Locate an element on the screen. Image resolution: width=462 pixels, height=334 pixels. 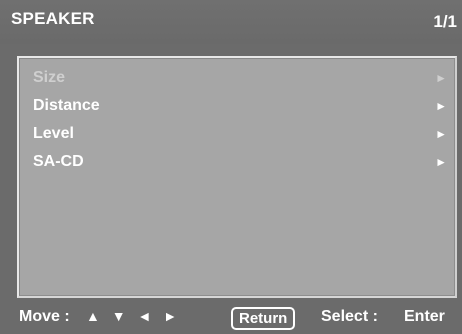
menu-item-distance: Distance ► is located at coordinates (237, 106).